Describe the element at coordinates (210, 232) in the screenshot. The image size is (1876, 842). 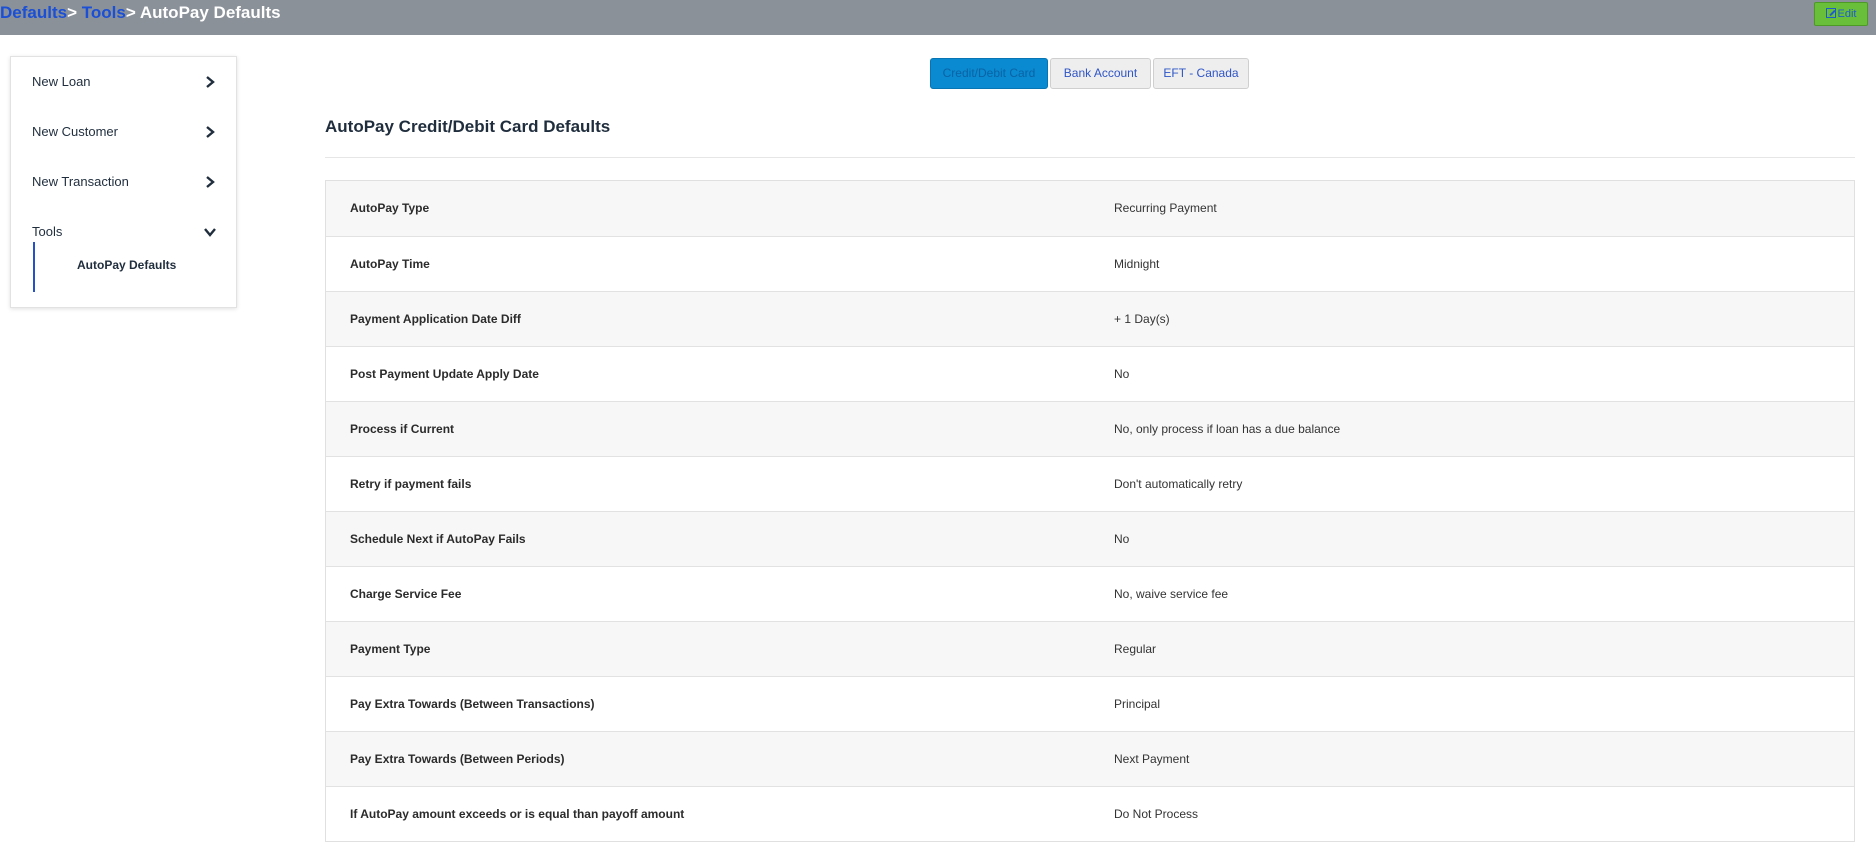
I see `chevron-down-icon` at that location.